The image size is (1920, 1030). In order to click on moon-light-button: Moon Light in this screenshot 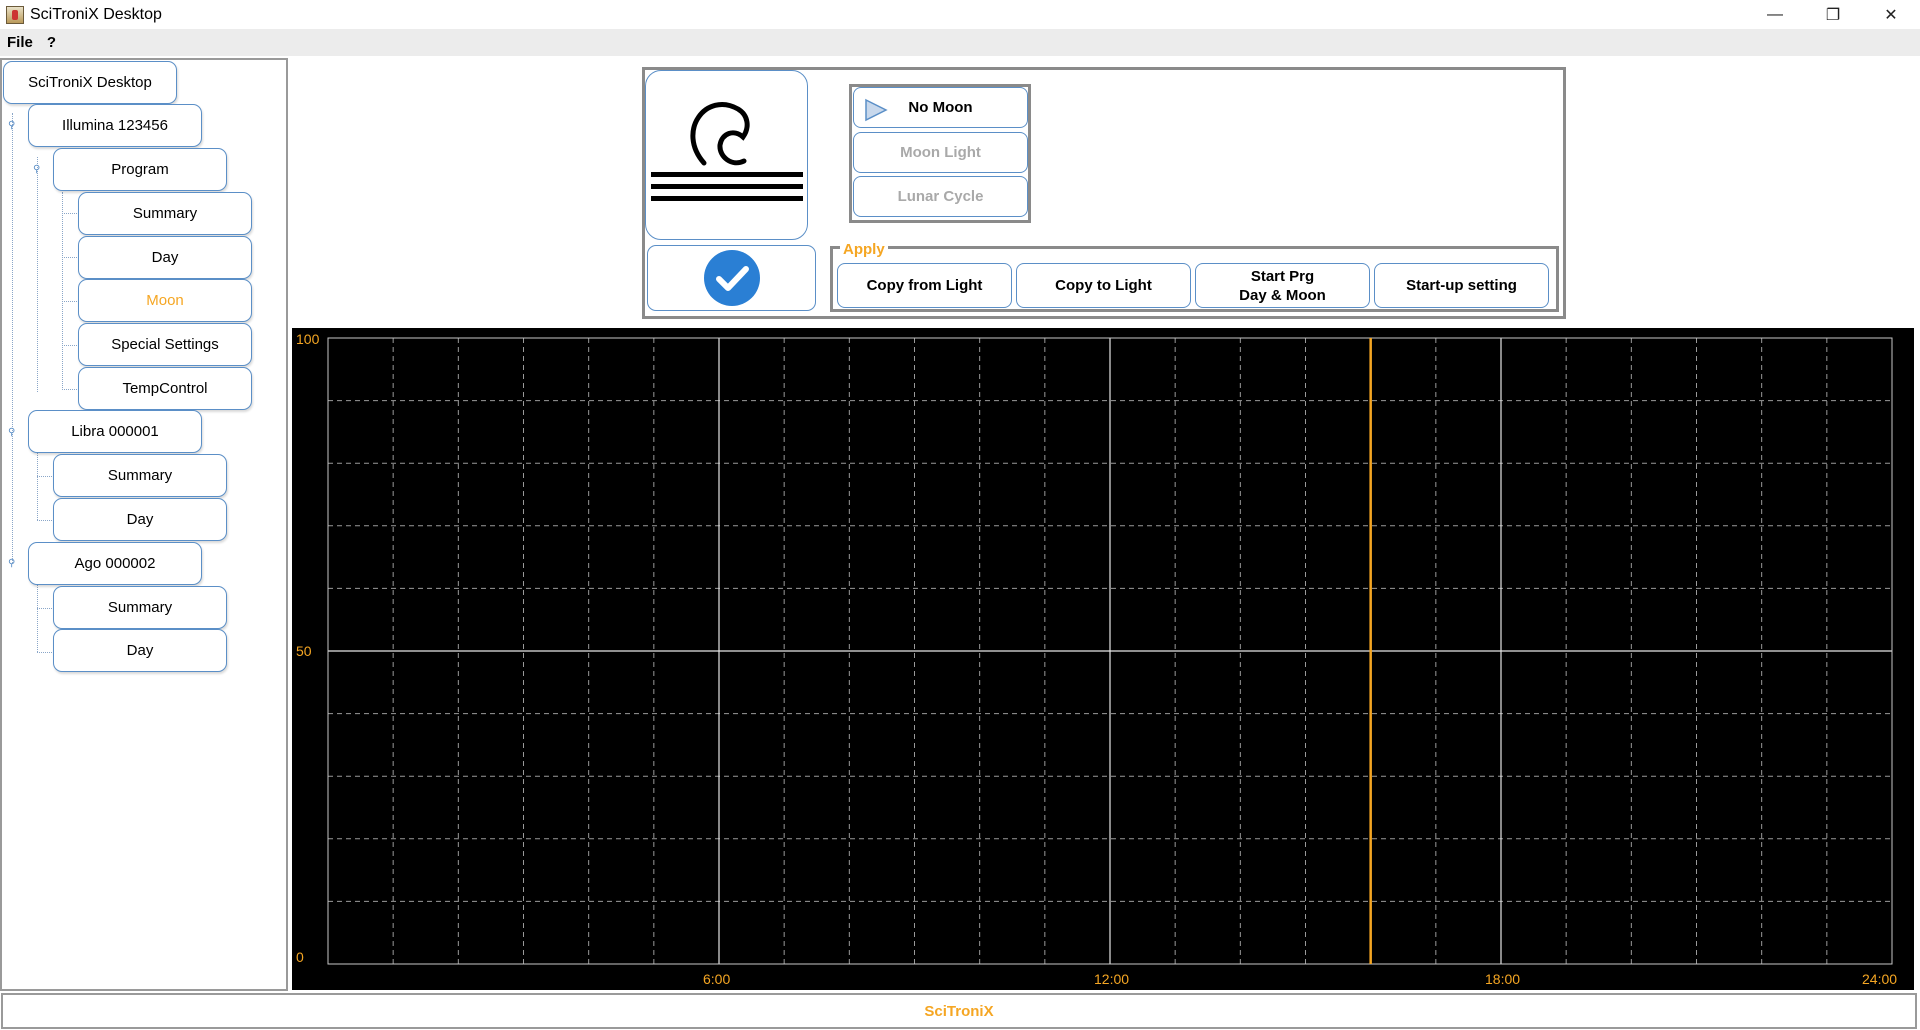, I will do `click(940, 152)`.